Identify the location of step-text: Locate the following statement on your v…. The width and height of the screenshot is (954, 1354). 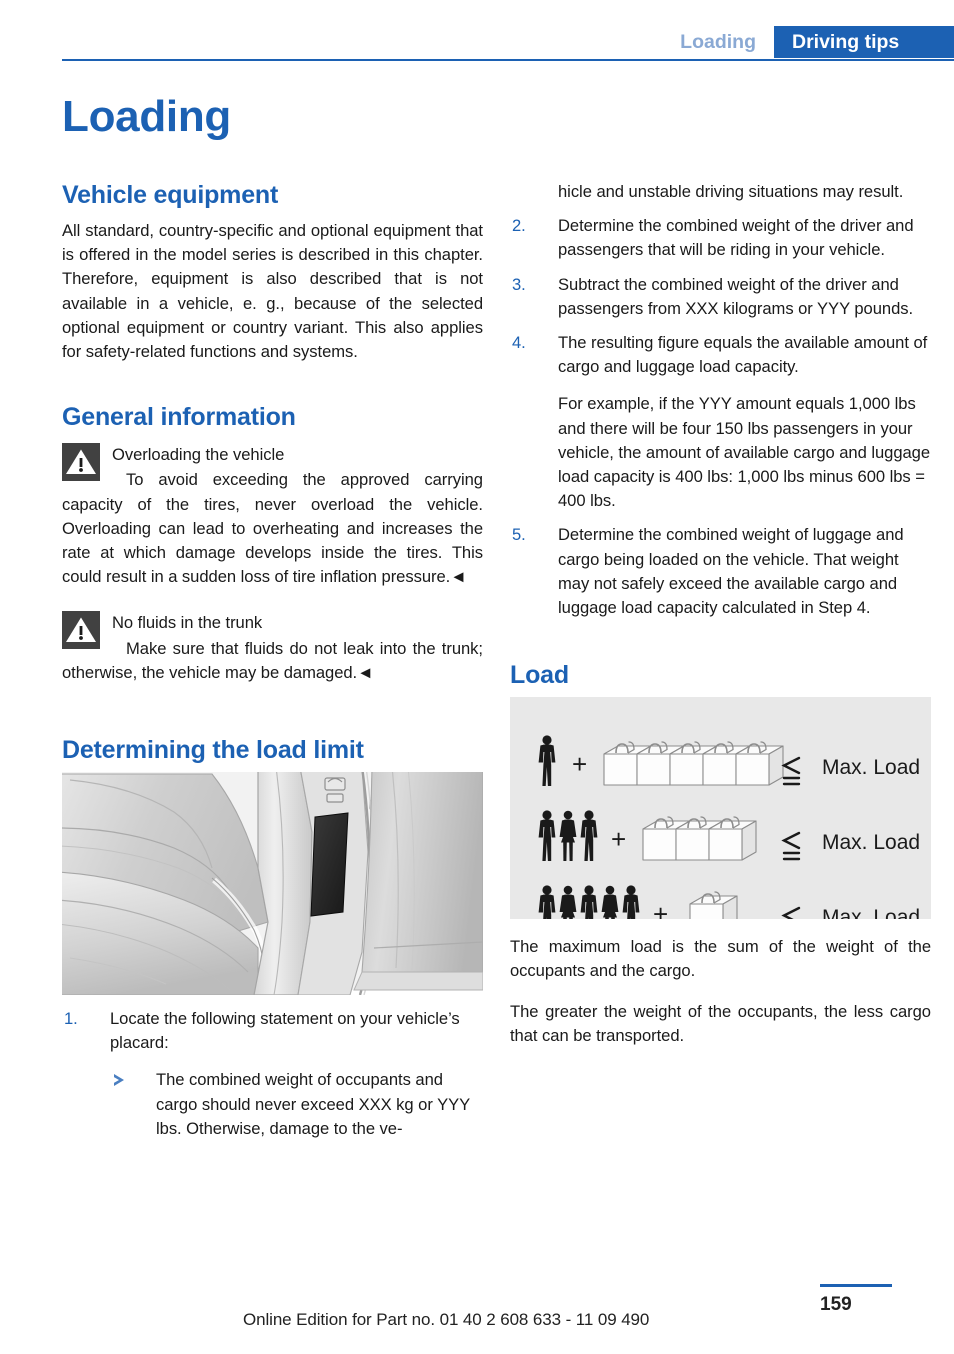
(285, 1031).